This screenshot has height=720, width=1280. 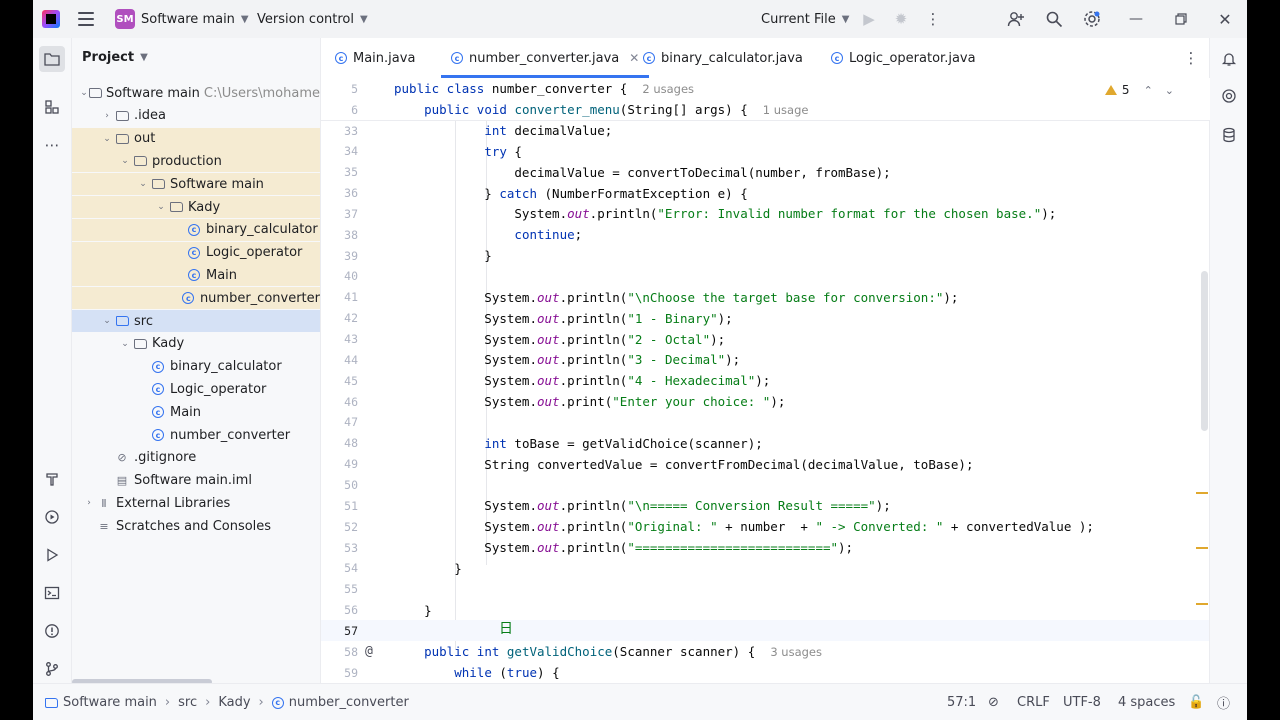 What do you see at coordinates (115, 57) in the screenshot?
I see `project-panel-header: Project ▼` at bounding box center [115, 57].